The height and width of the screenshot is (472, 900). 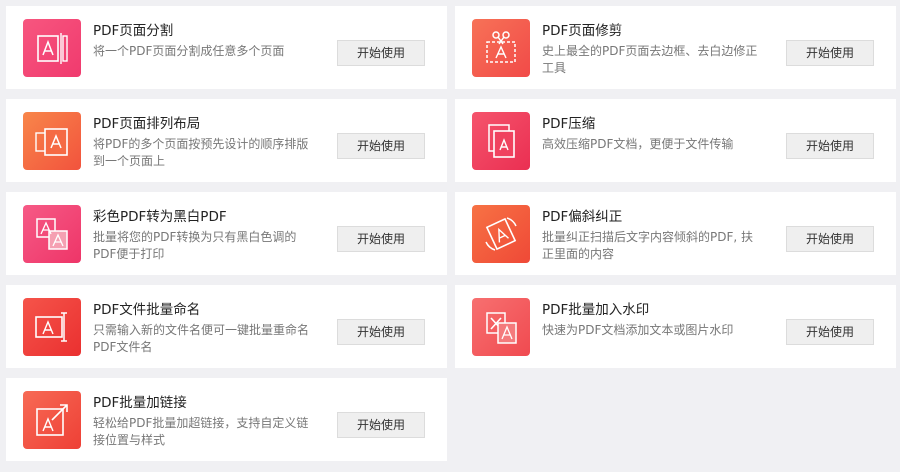 I want to click on tool-description: 快速为PDF文档添加文本或图片水印, so click(x=638, y=330).